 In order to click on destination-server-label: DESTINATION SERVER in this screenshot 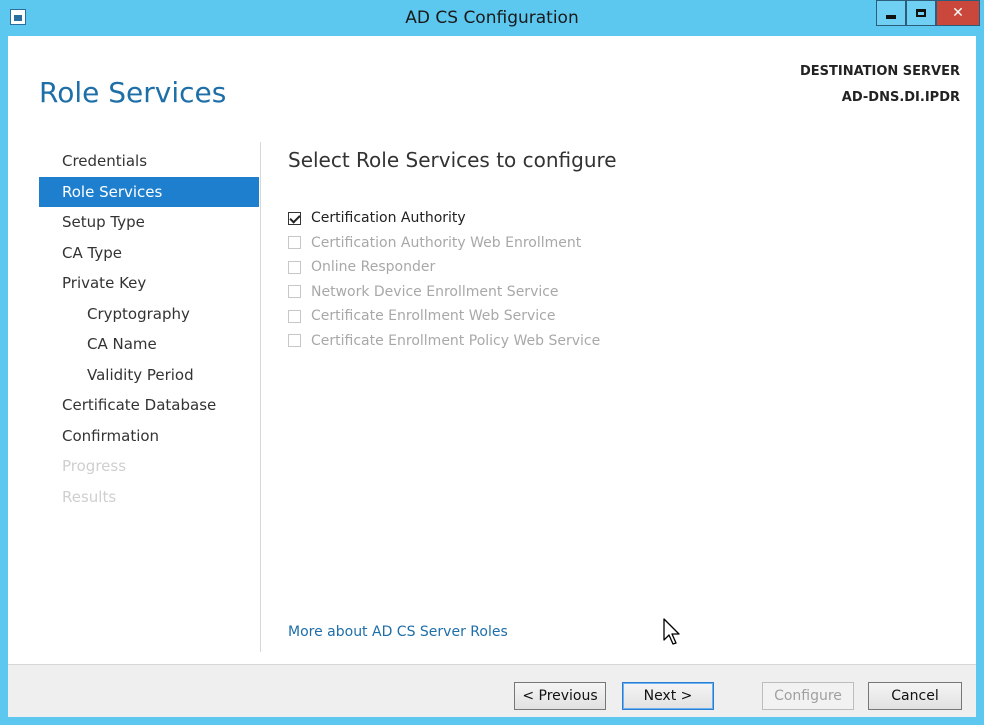, I will do `click(879, 71)`.